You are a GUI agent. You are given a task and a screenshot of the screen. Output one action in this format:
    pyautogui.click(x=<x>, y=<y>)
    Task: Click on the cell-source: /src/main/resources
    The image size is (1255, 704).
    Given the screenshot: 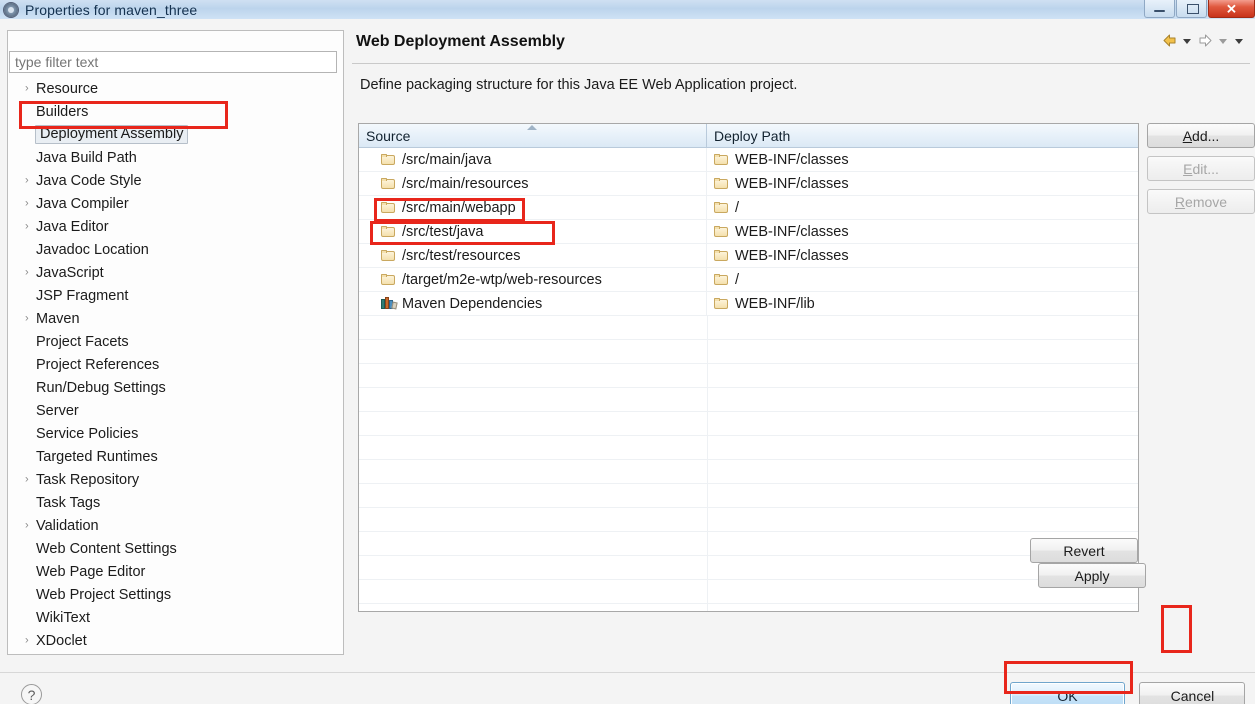 What is the action you would take?
    pyautogui.click(x=533, y=183)
    